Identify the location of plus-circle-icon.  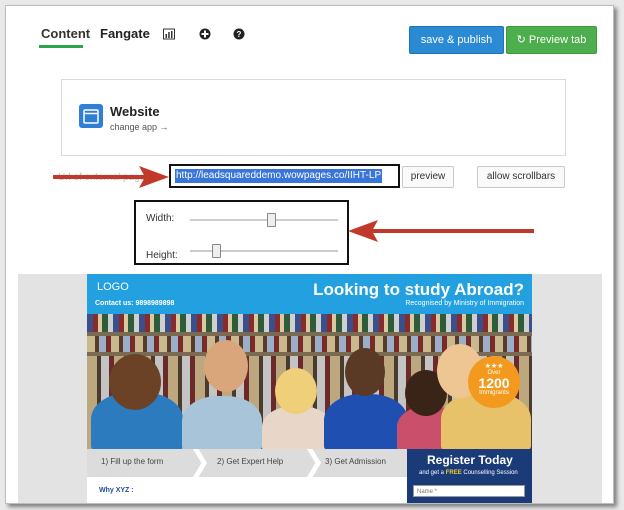
(205, 34).